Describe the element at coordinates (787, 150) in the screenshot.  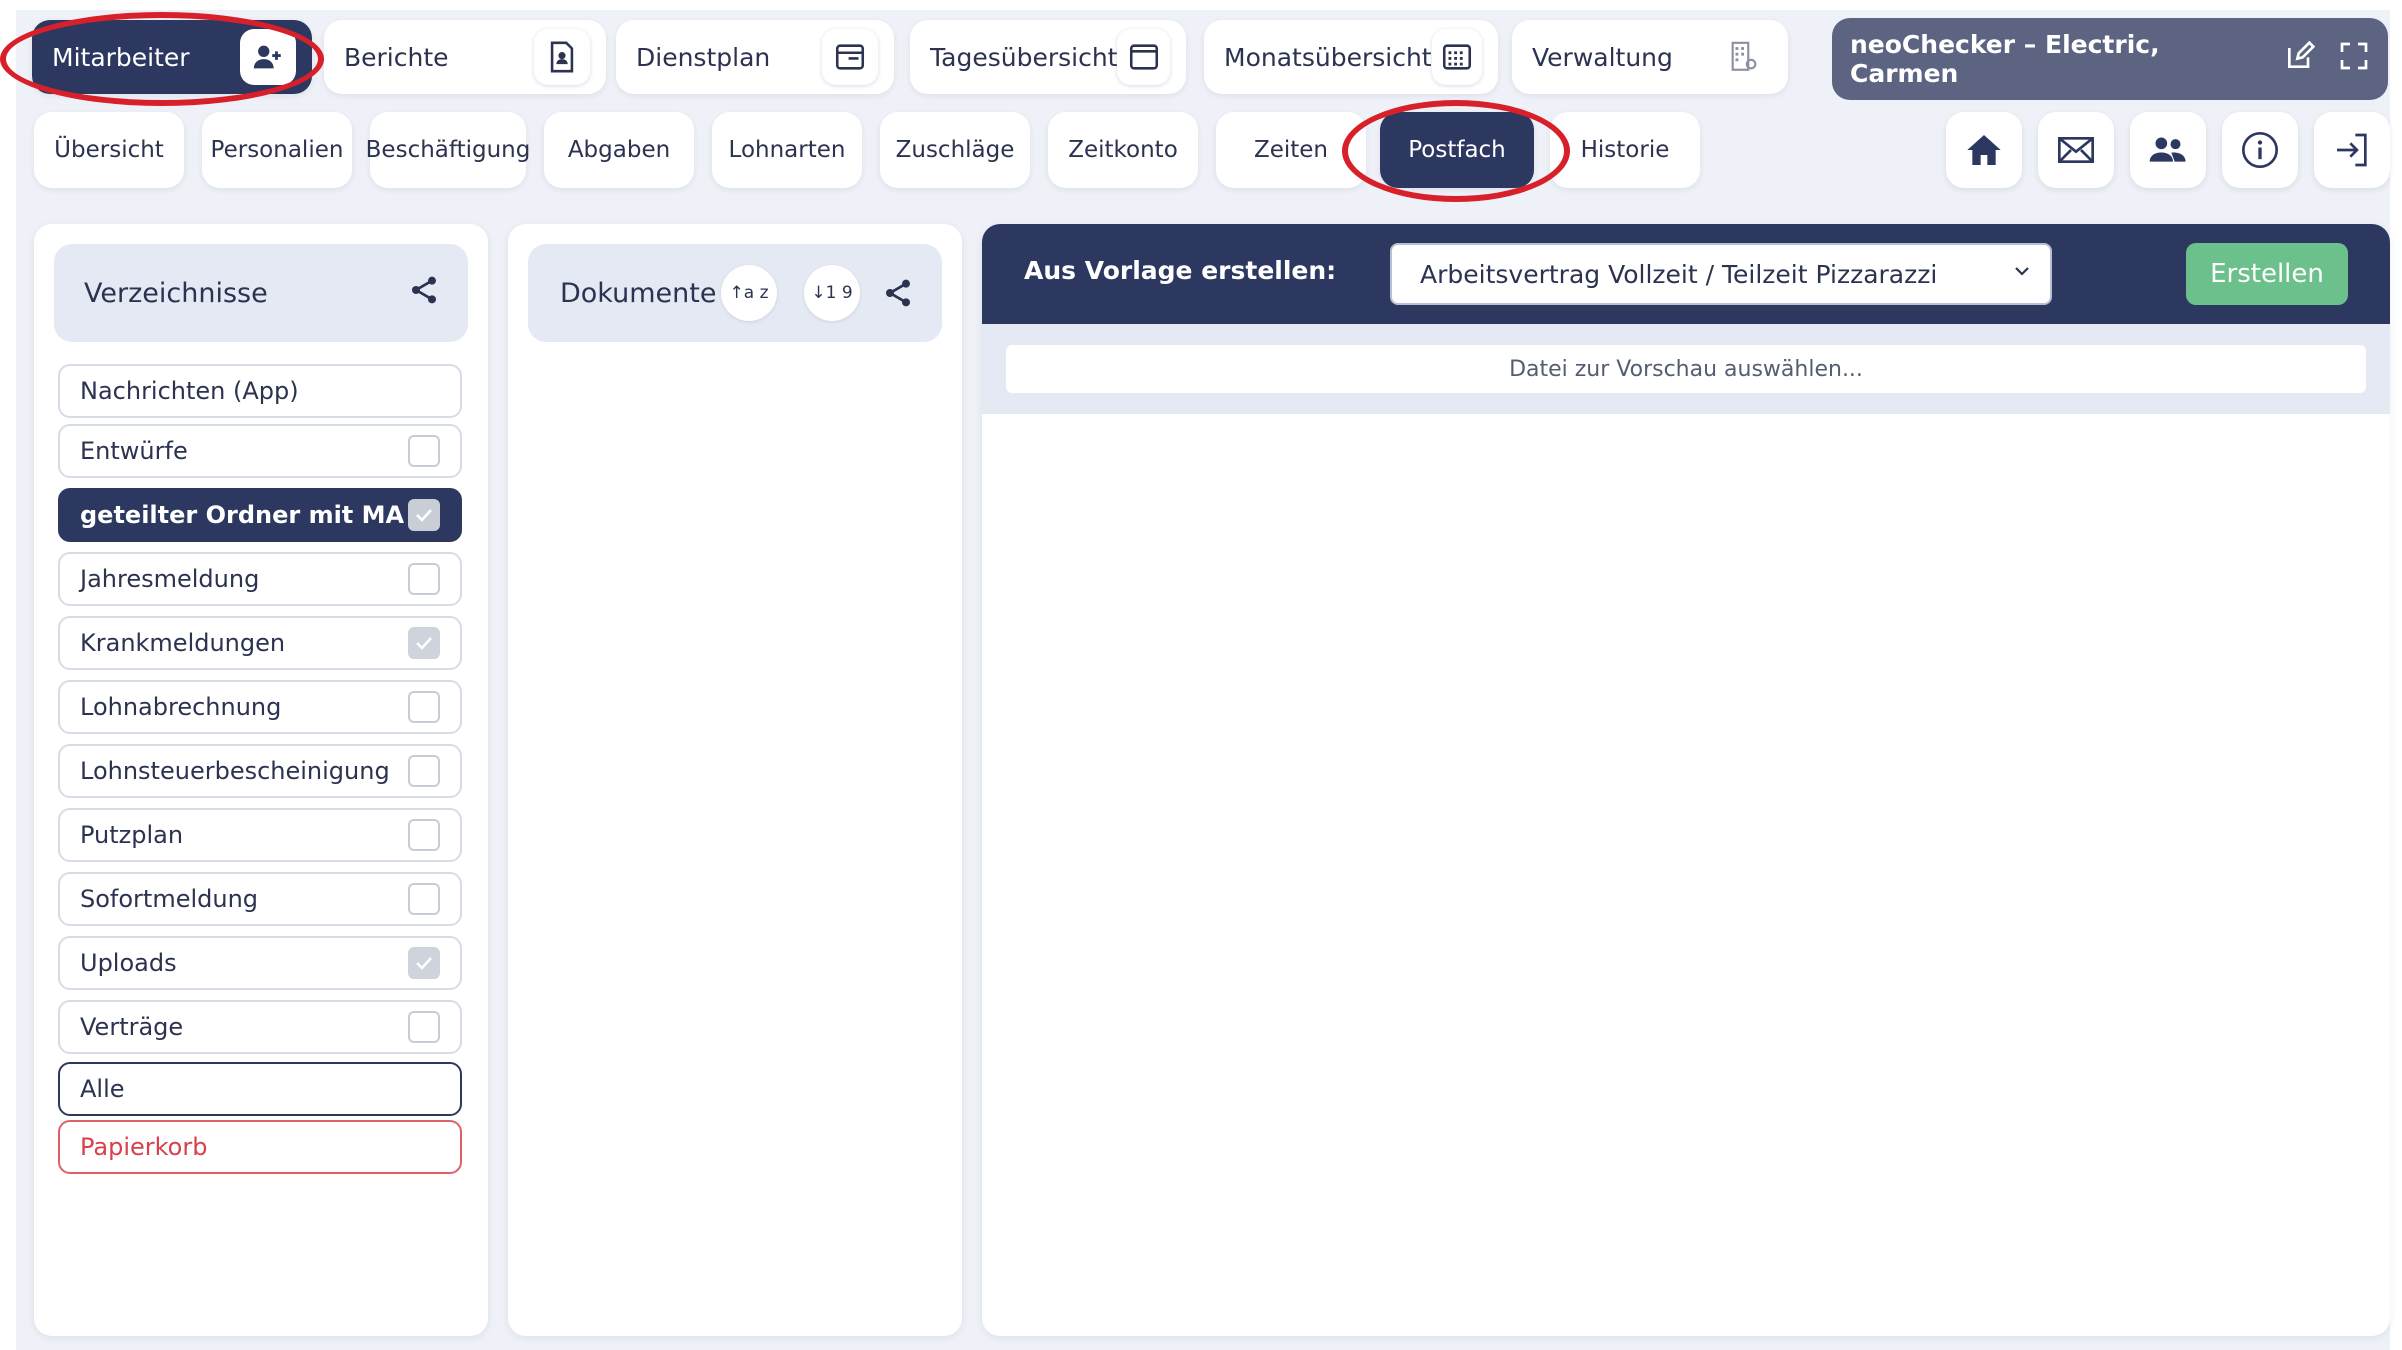
I see `subtab-lohnarten: Lohnarten` at that location.